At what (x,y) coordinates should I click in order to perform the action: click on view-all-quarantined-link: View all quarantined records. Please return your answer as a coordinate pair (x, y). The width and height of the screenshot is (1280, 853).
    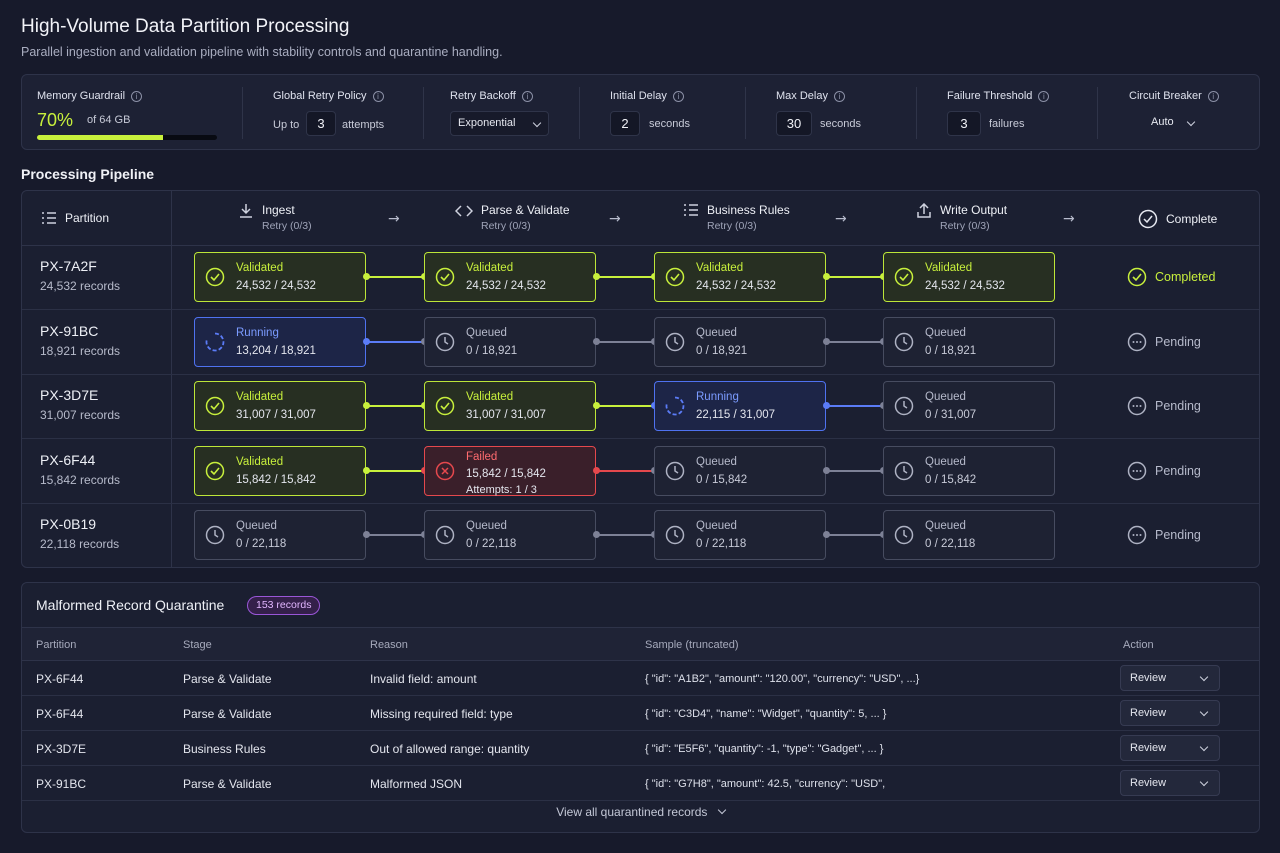
    Looking at the image, I should click on (640, 812).